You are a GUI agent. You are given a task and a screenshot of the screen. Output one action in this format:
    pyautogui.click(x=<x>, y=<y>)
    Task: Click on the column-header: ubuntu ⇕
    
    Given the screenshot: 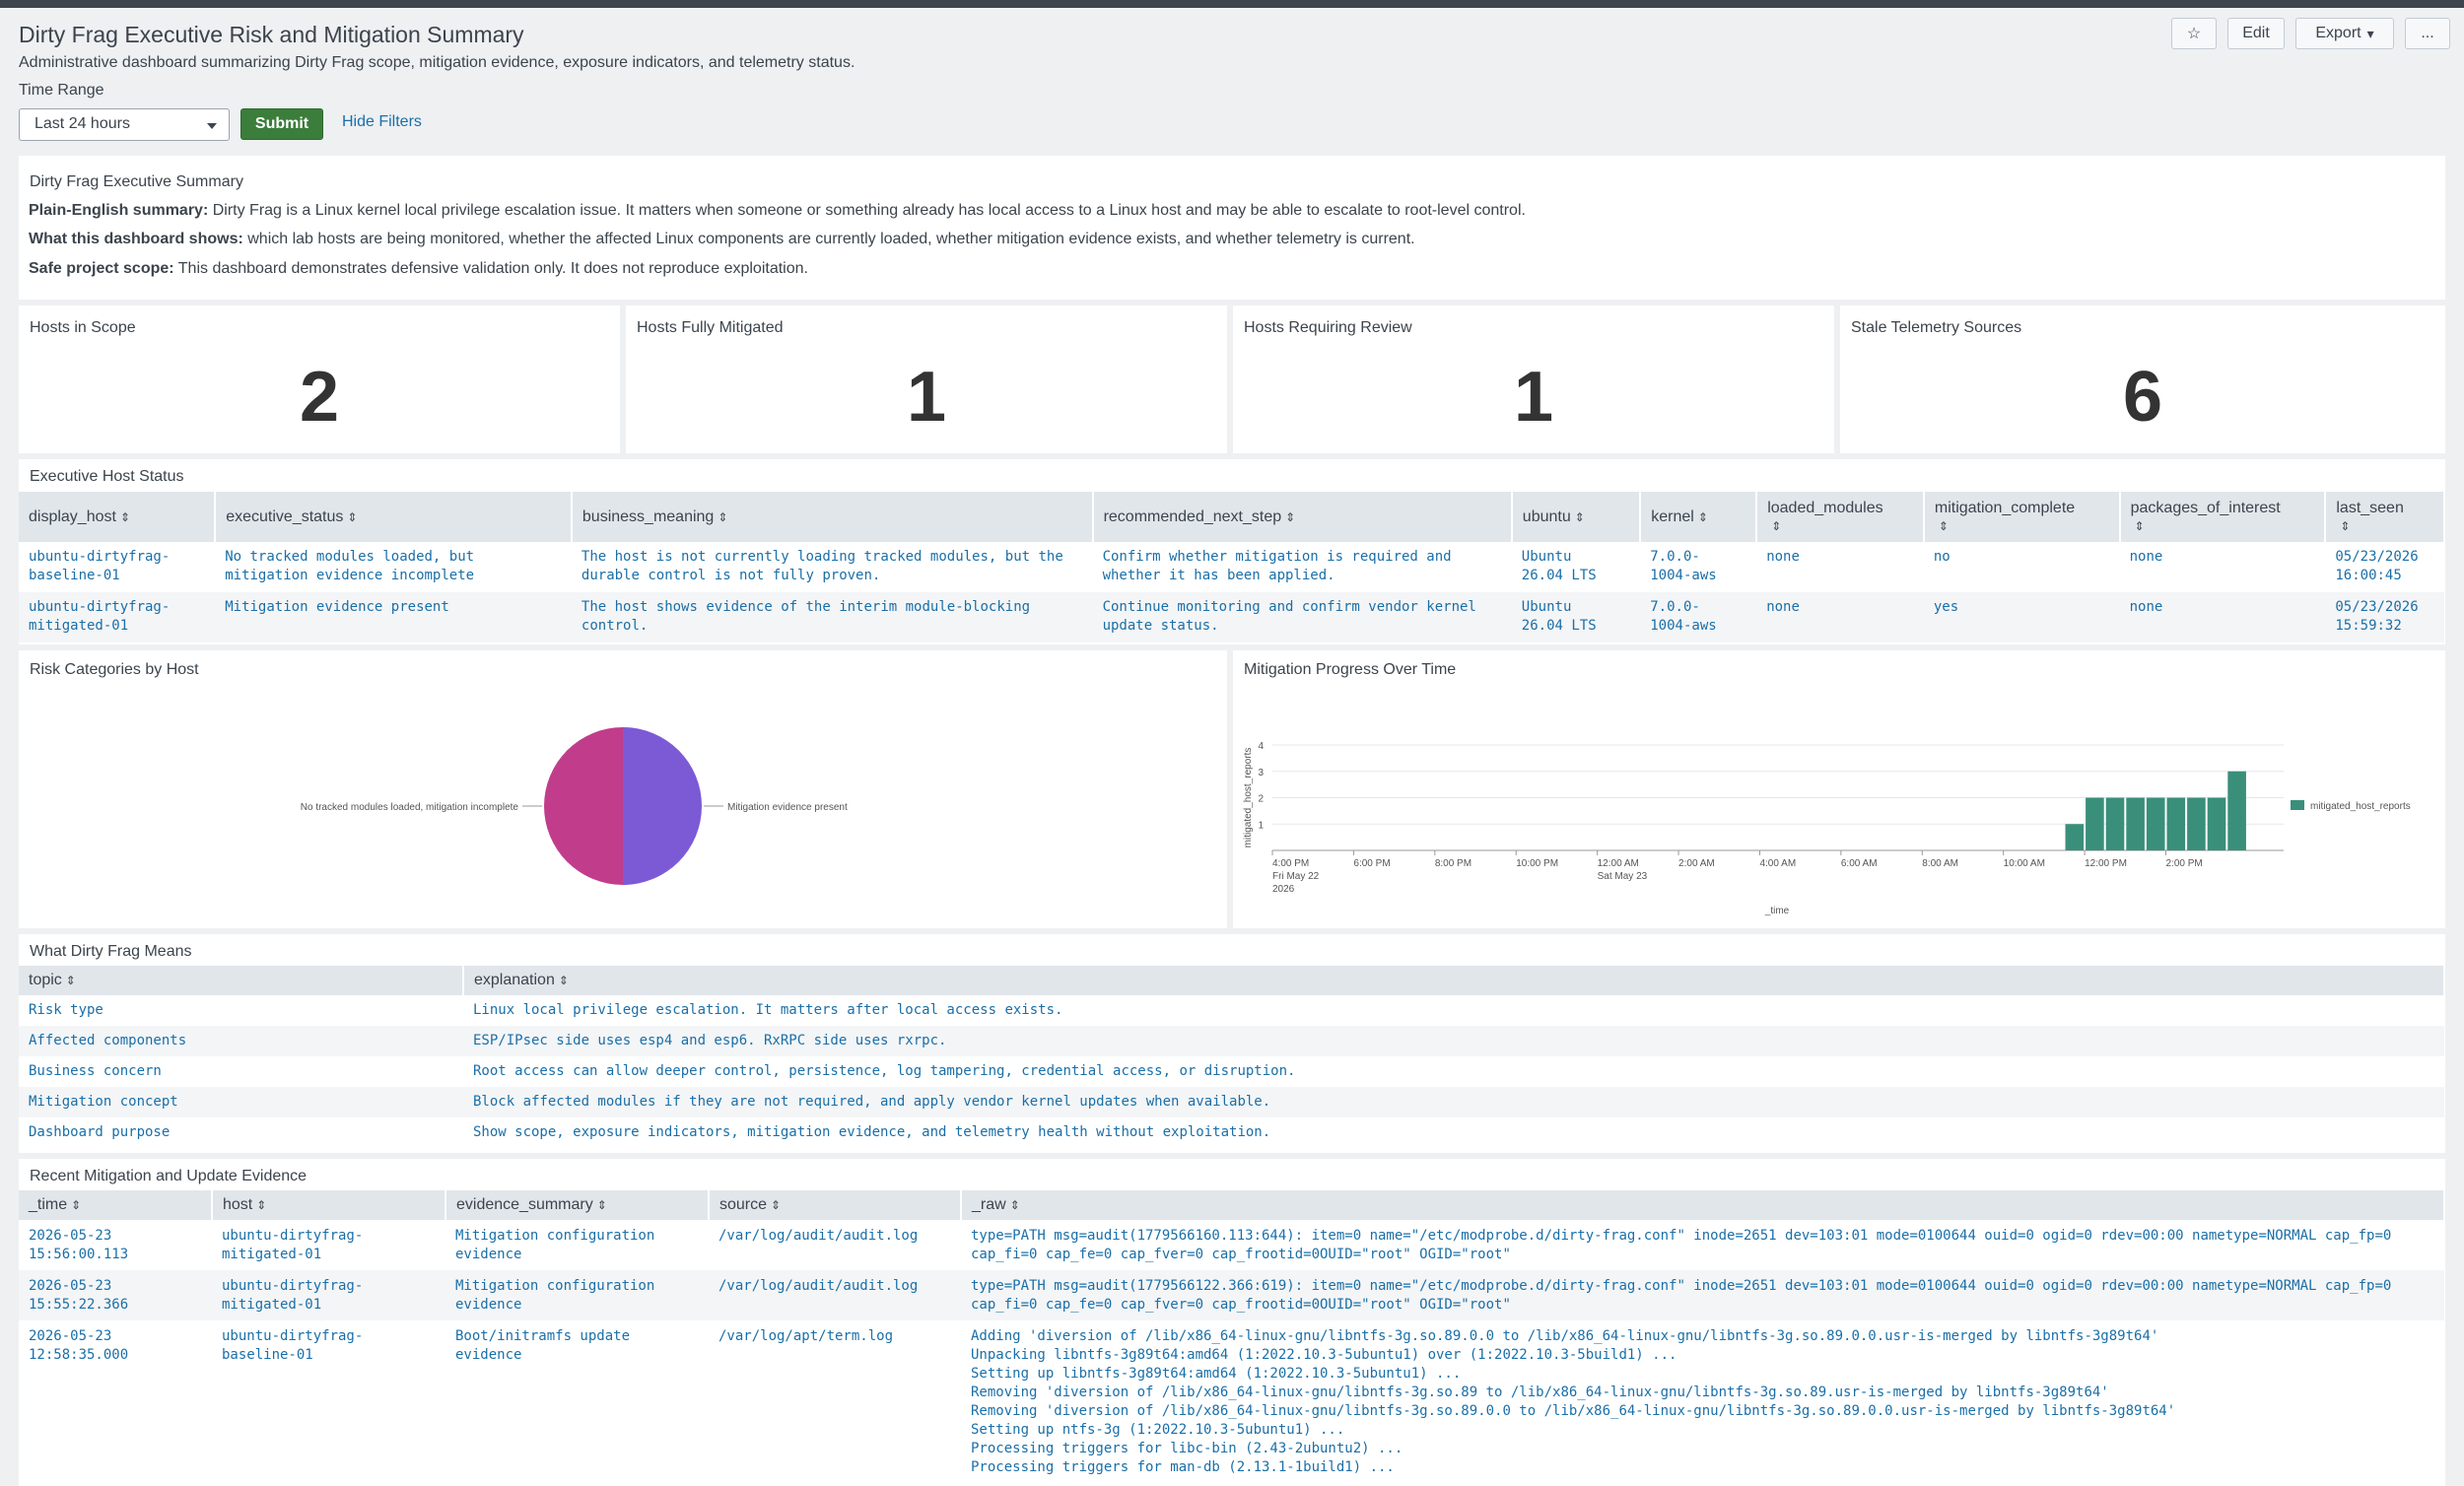 What is the action you would take?
    pyautogui.click(x=1576, y=517)
    